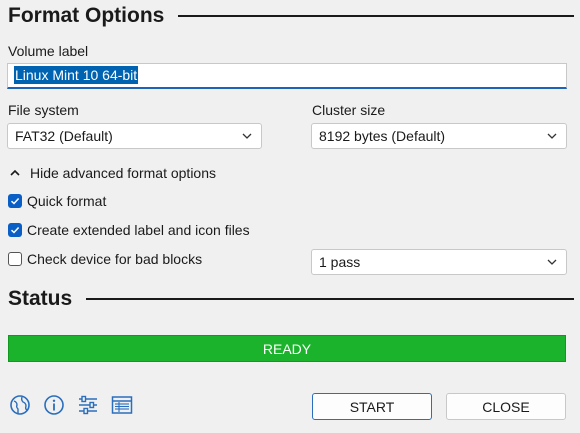 This screenshot has height=433, width=580. What do you see at coordinates (48, 51) in the screenshot?
I see `volume-label-caption: Volume label` at bounding box center [48, 51].